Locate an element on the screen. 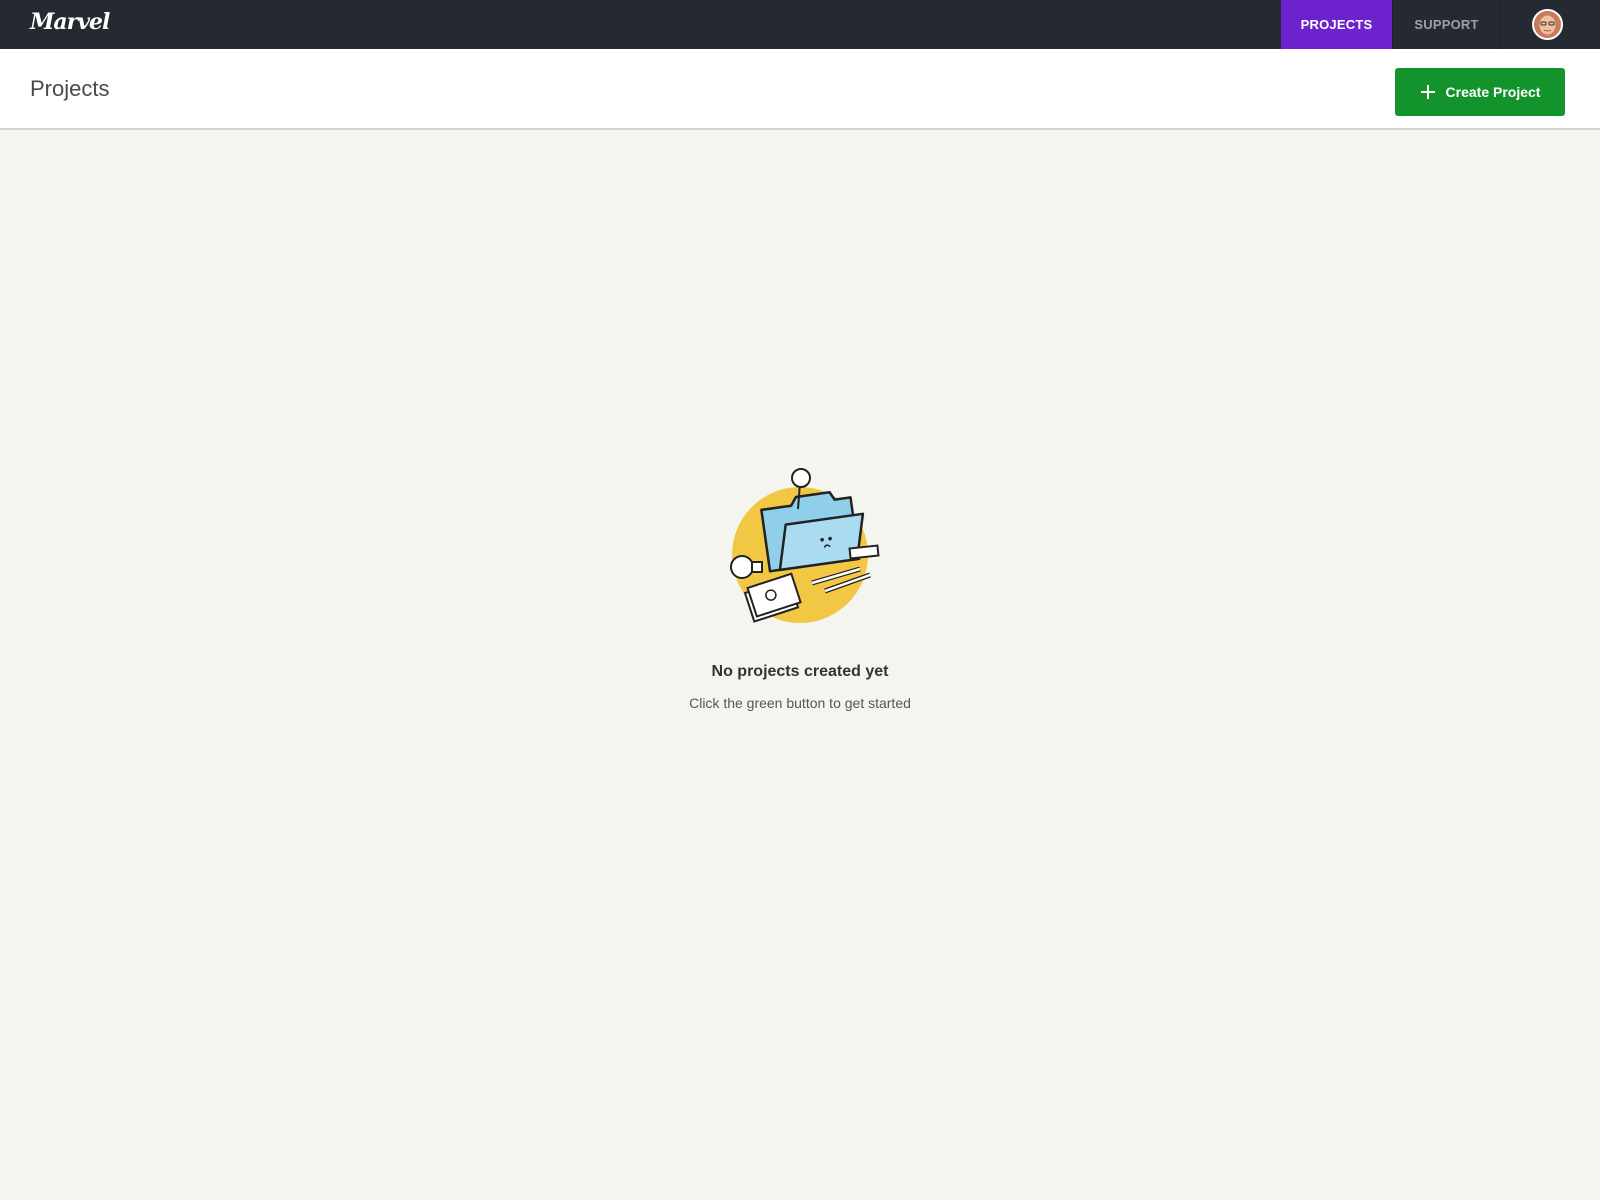 The width and height of the screenshot is (1600, 1200). page-title: Projects is located at coordinates (70, 88).